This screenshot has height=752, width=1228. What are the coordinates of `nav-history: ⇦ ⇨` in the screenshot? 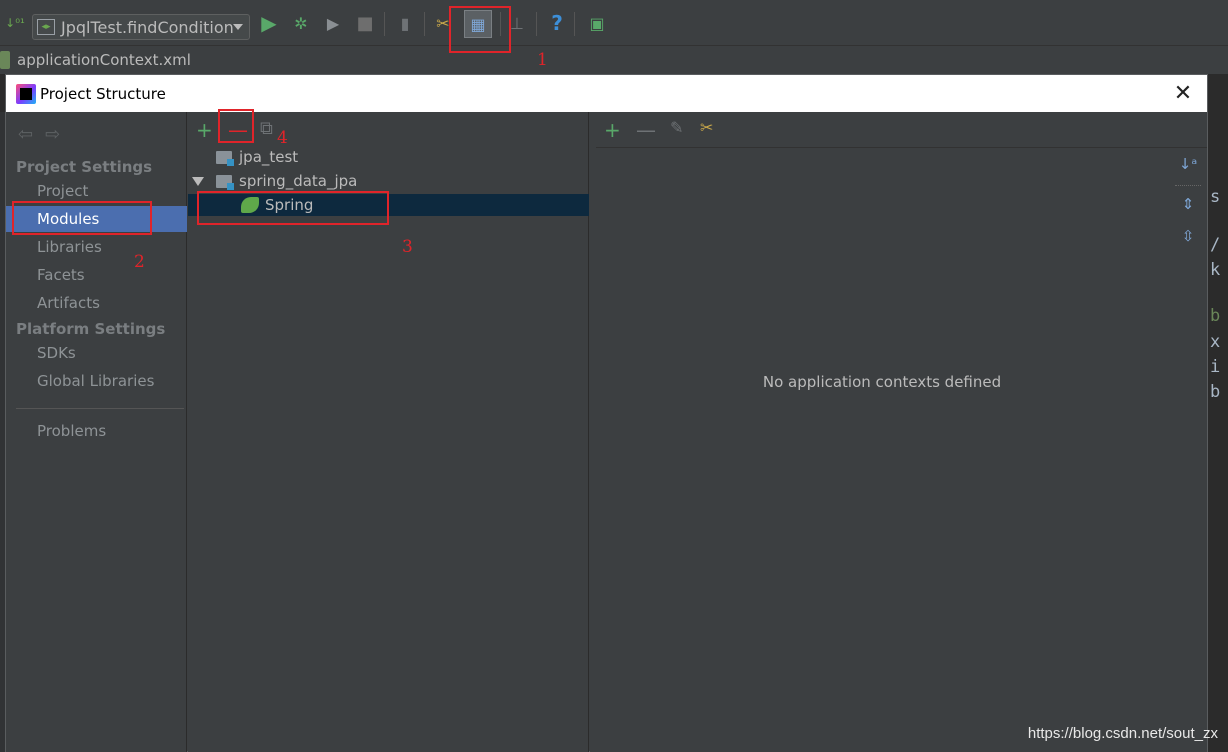 It's located at (45, 134).